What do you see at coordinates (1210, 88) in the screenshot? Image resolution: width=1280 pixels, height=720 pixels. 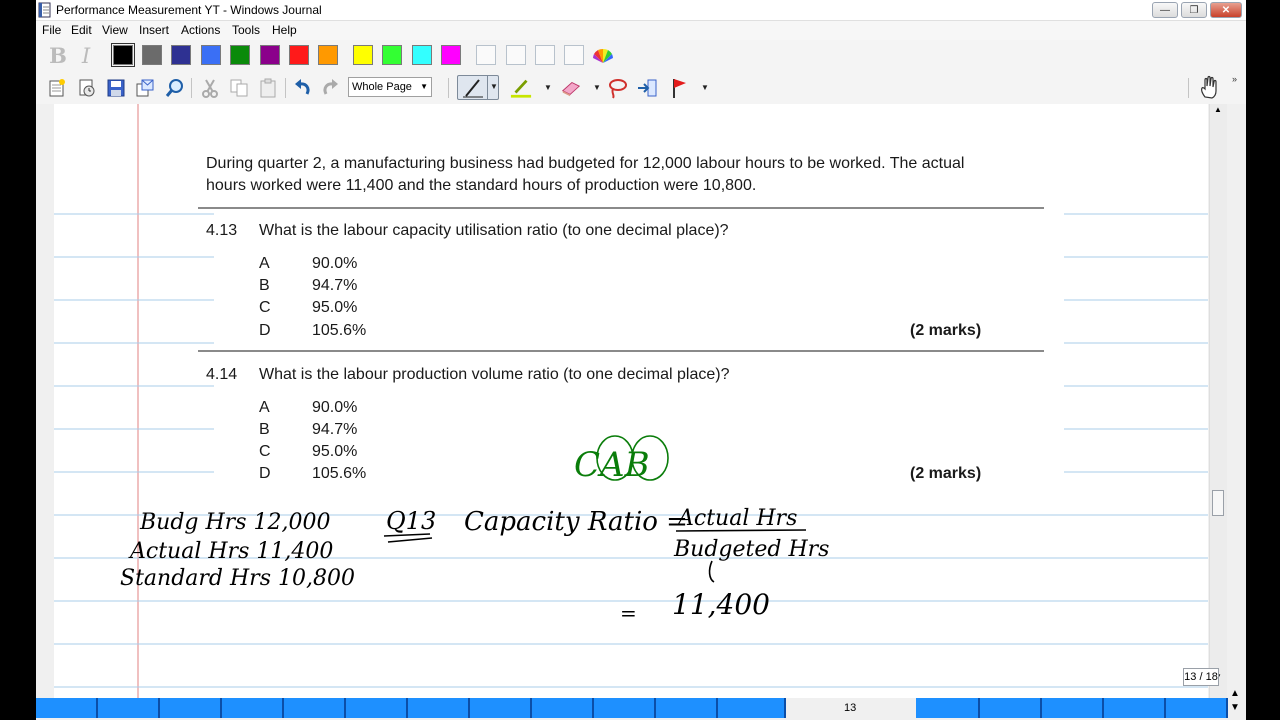 I see `hand-icon` at bounding box center [1210, 88].